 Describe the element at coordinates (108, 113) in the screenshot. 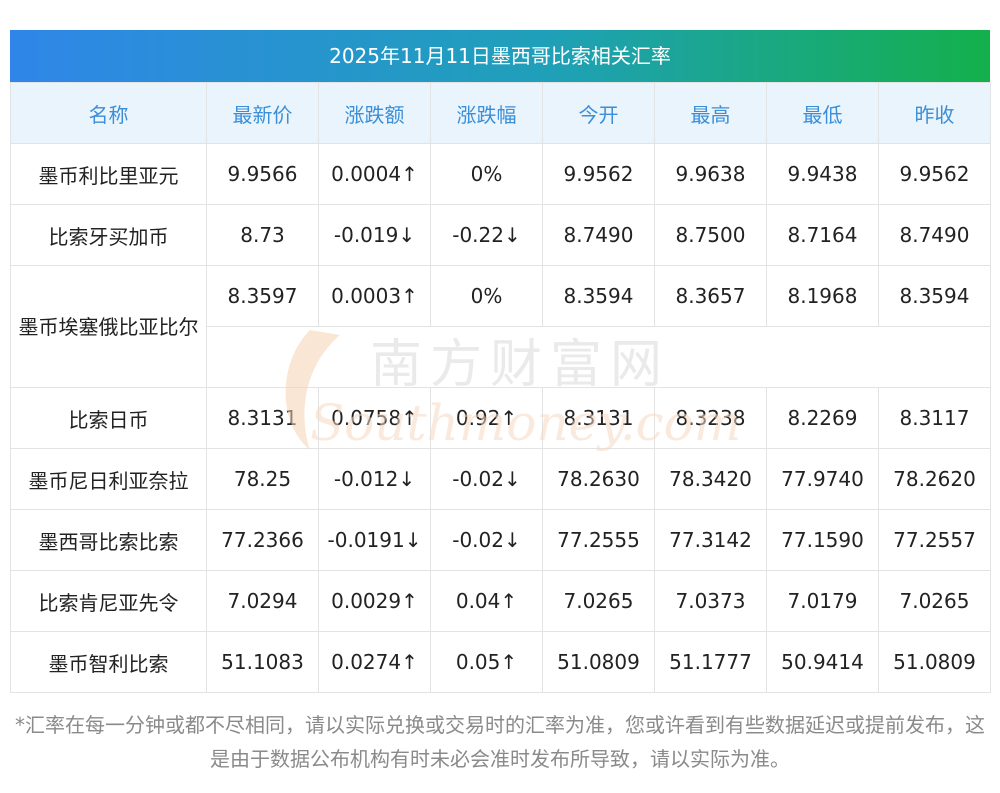

I see `header-name: 名称` at that location.